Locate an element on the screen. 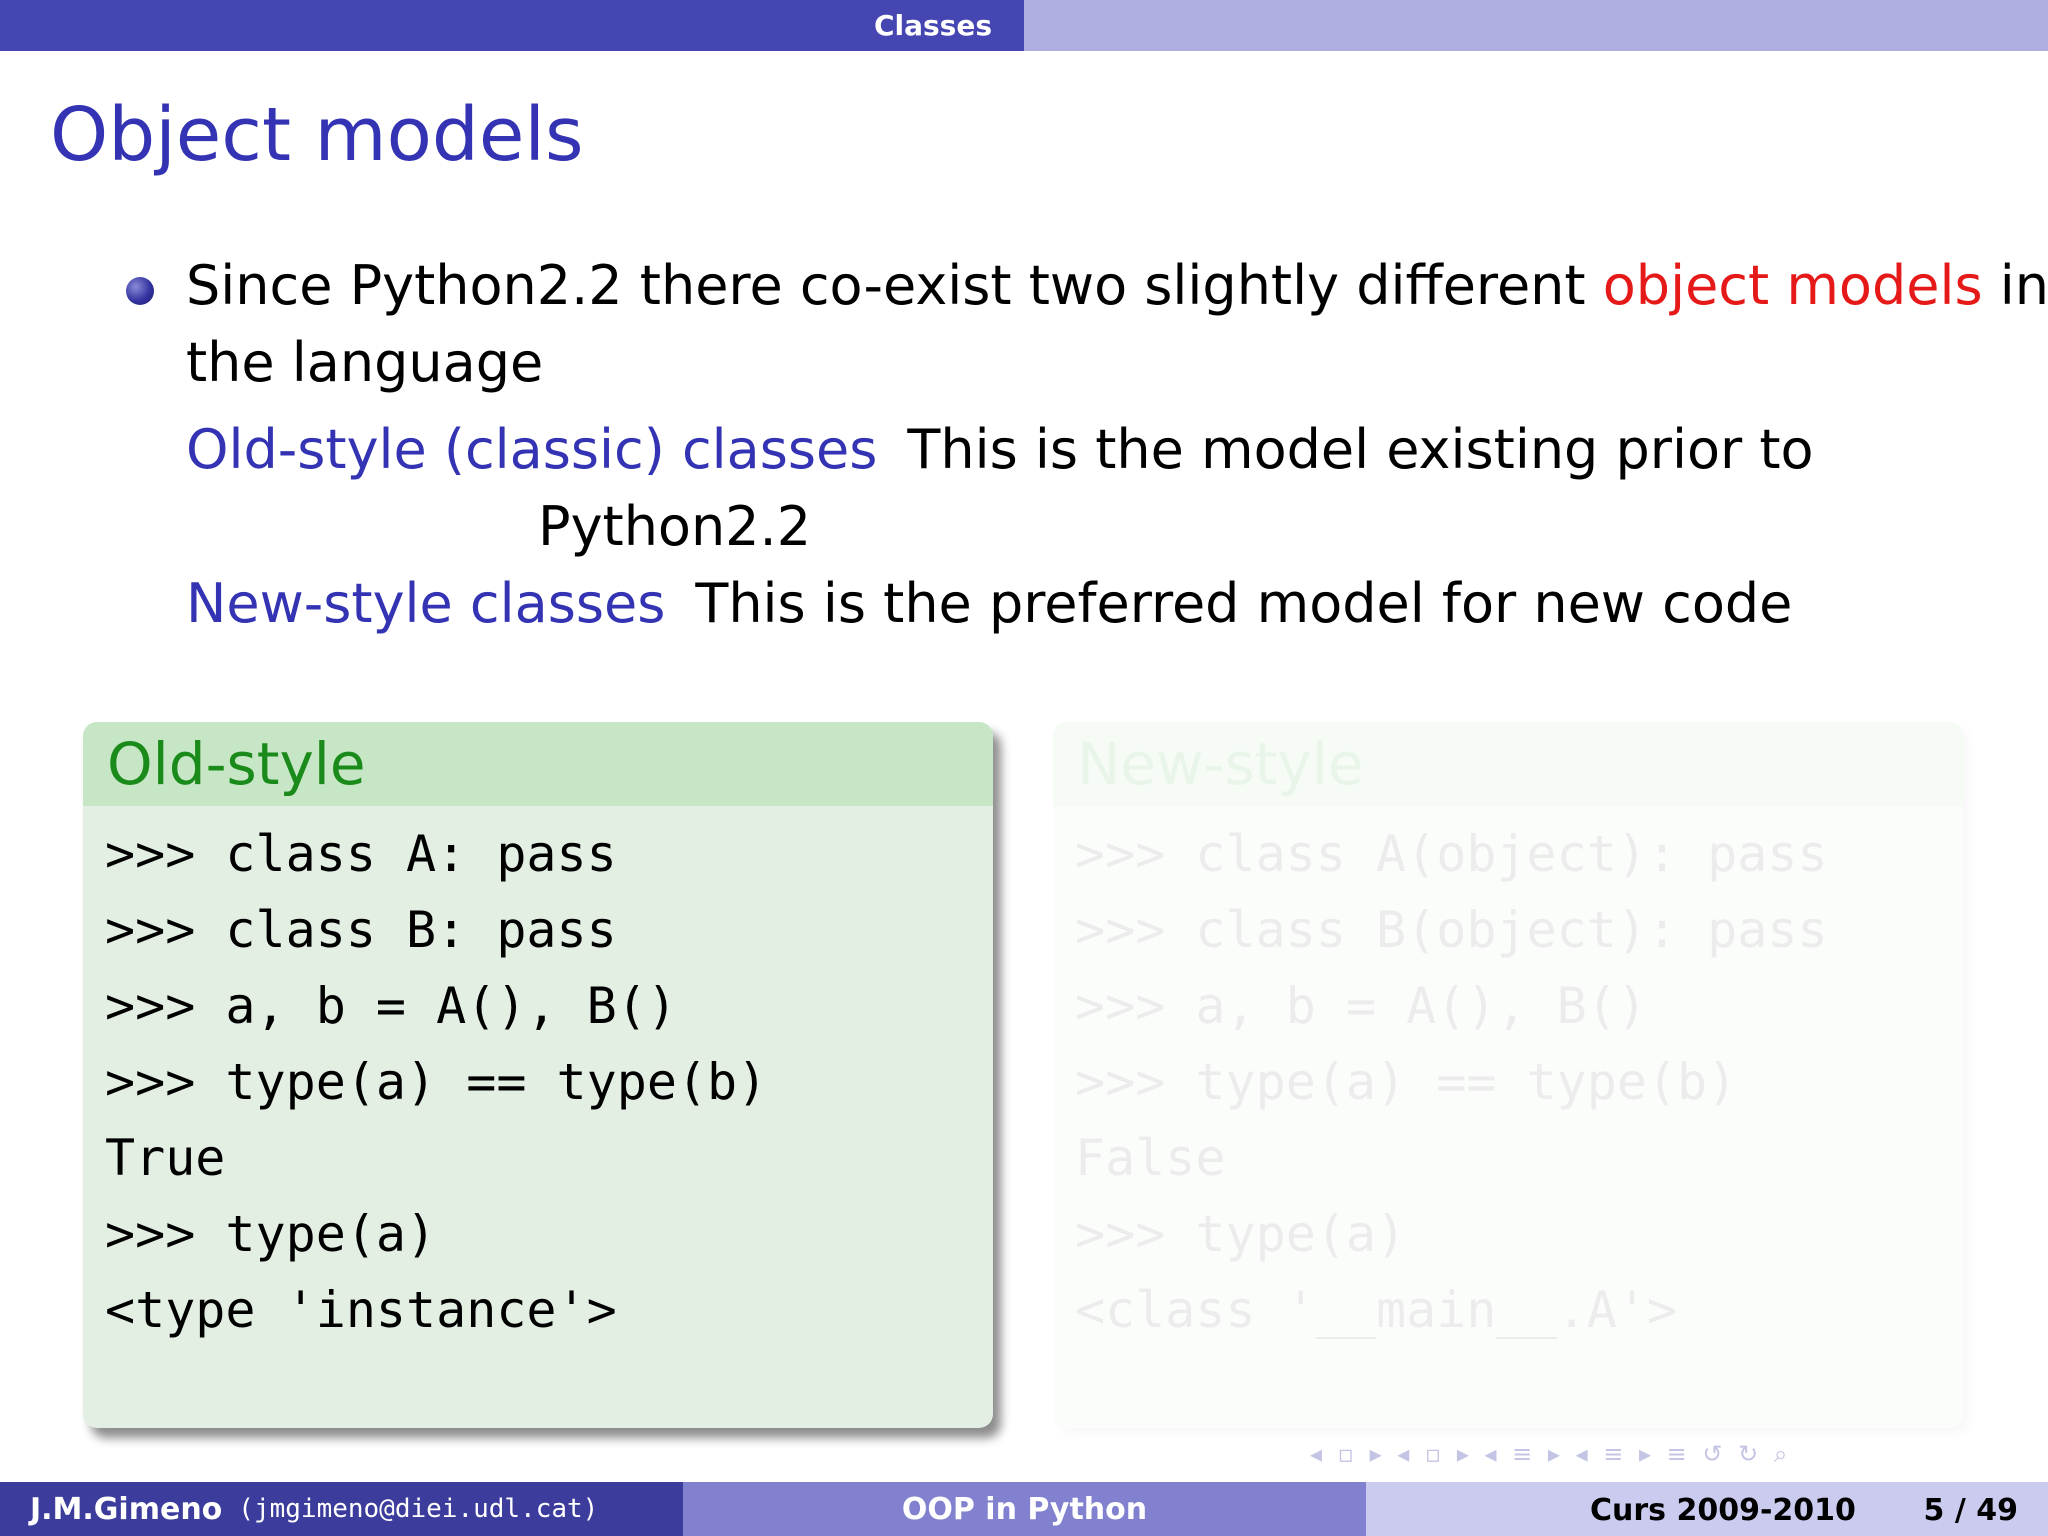  def-new-style-desc: This is the preferred model for new code is located at coordinates (1244, 603).